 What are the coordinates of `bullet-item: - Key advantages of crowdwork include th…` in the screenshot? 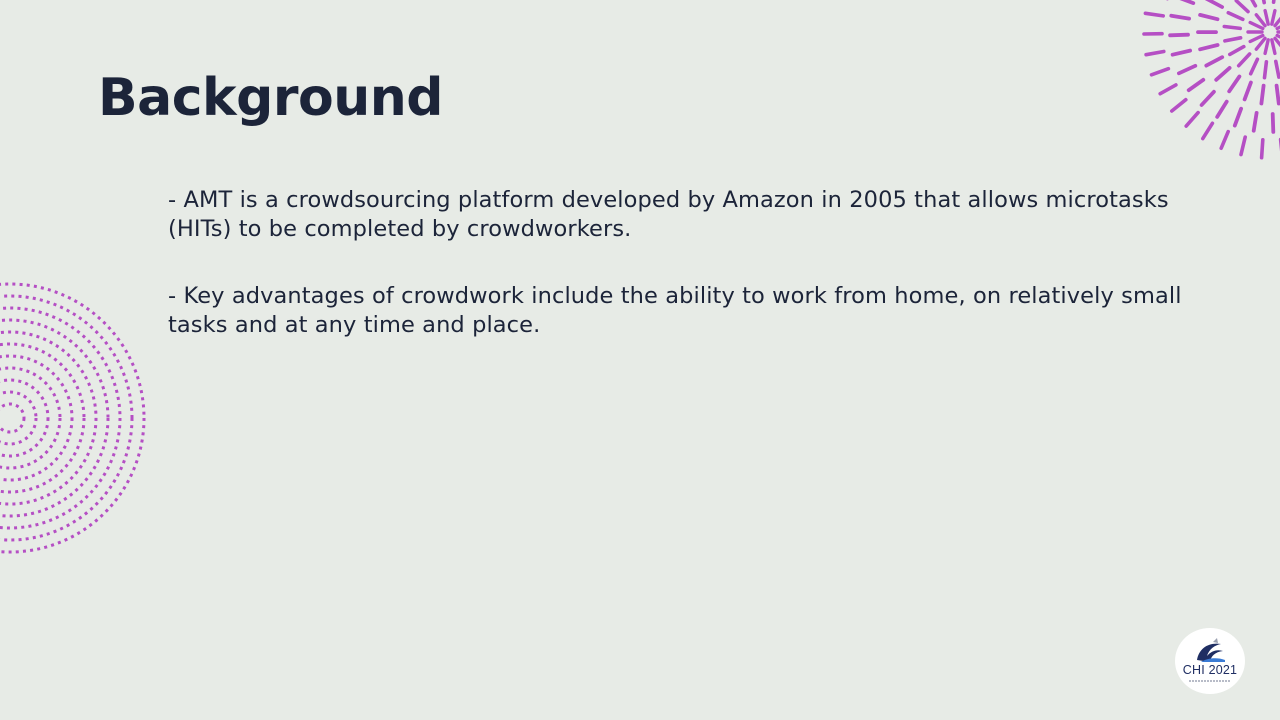 It's located at (675, 310).